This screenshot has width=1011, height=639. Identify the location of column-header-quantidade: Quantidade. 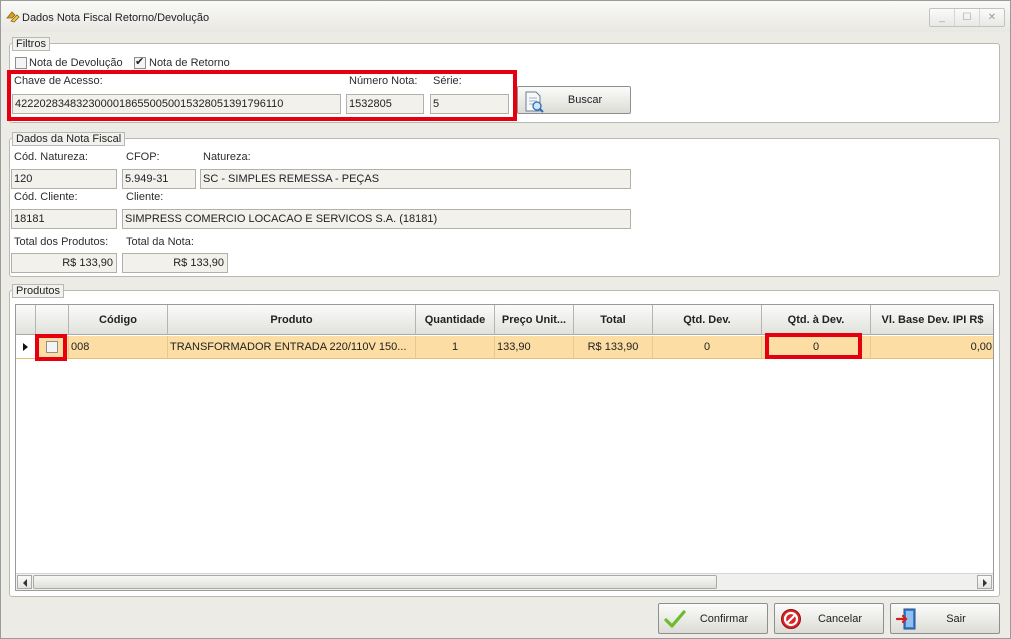
(455, 320).